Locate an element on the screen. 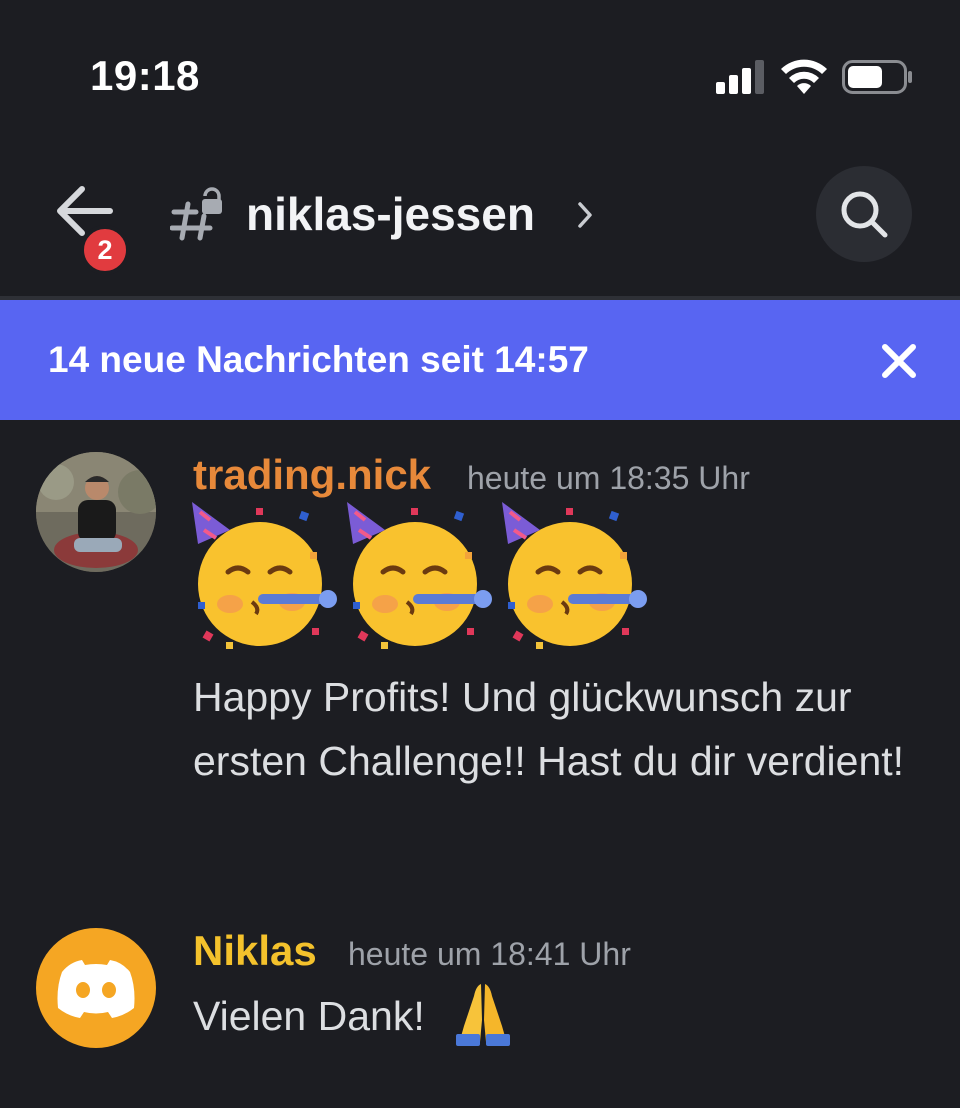  search-icon is located at coordinates (864, 214).